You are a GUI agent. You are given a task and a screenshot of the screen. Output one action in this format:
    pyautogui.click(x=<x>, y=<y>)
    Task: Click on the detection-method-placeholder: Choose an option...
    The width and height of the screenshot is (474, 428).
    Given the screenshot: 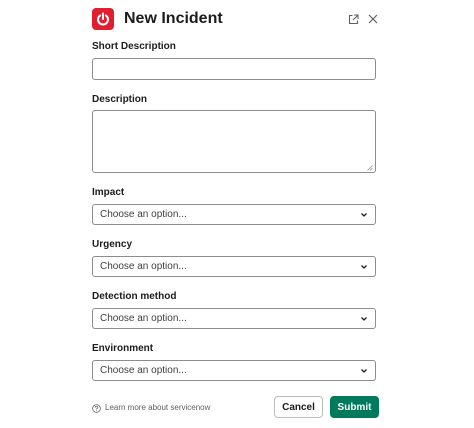 What is the action you would take?
    pyautogui.click(x=143, y=318)
    